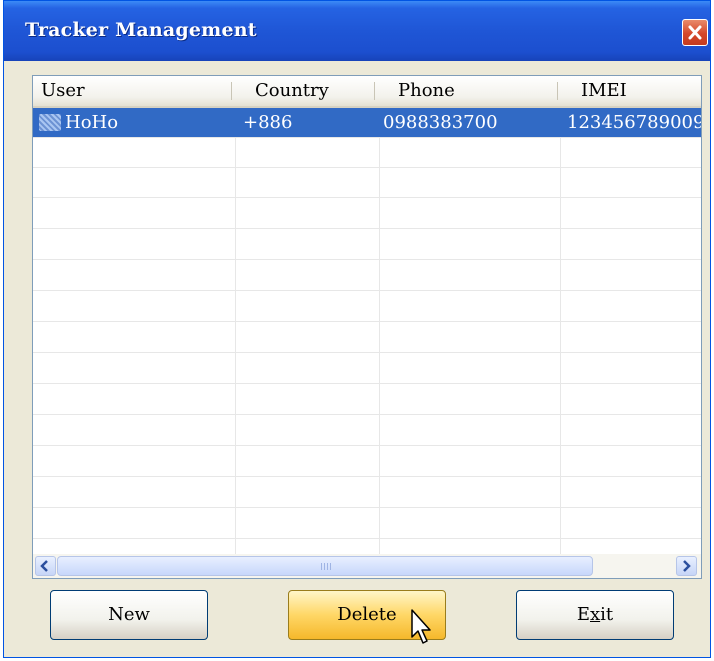  I want to click on cell-country: +886, so click(268, 122).